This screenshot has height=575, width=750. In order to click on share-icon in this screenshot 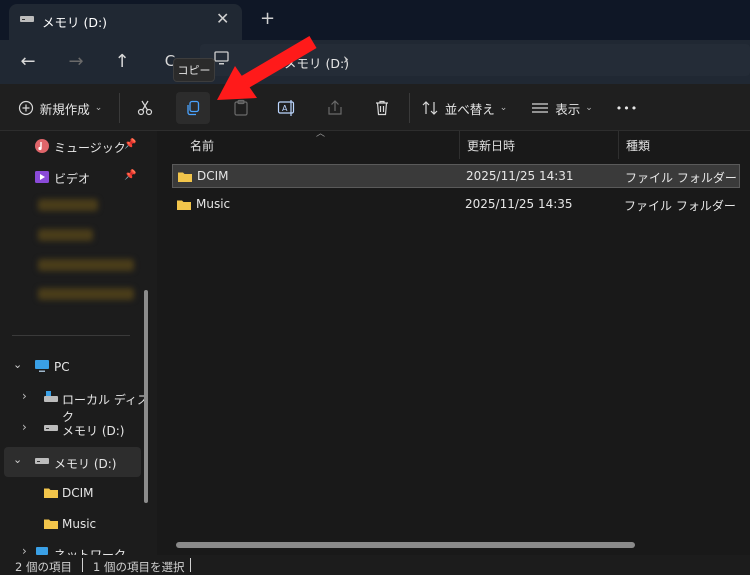, I will do `click(335, 107)`.